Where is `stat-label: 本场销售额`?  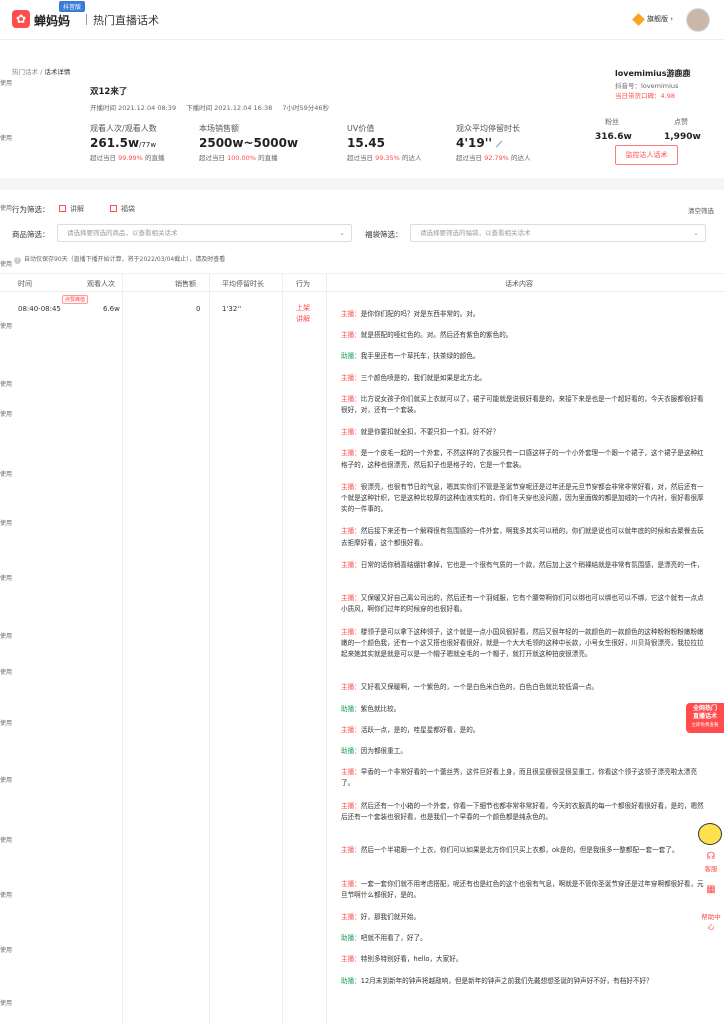
stat-label: 本场销售额 is located at coordinates (219, 128).